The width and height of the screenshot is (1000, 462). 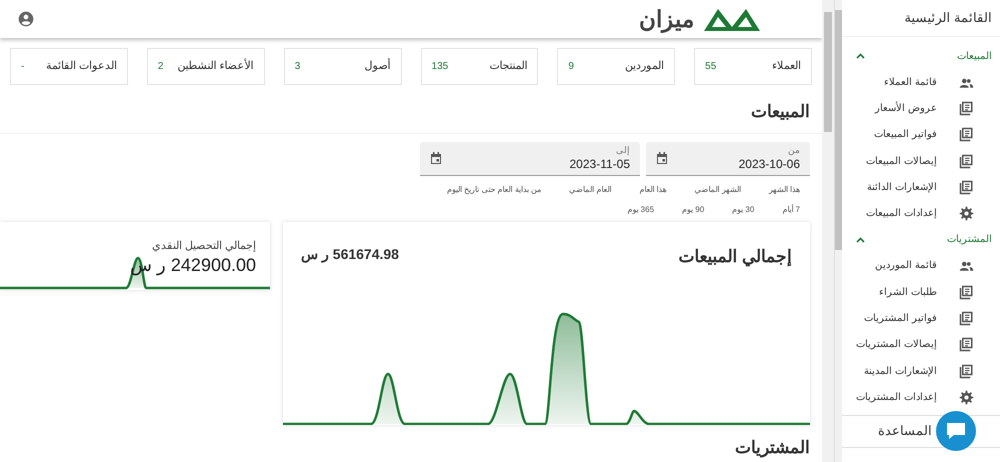 I want to click on stat-label: الدعوات القائمة, so click(x=81, y=66).